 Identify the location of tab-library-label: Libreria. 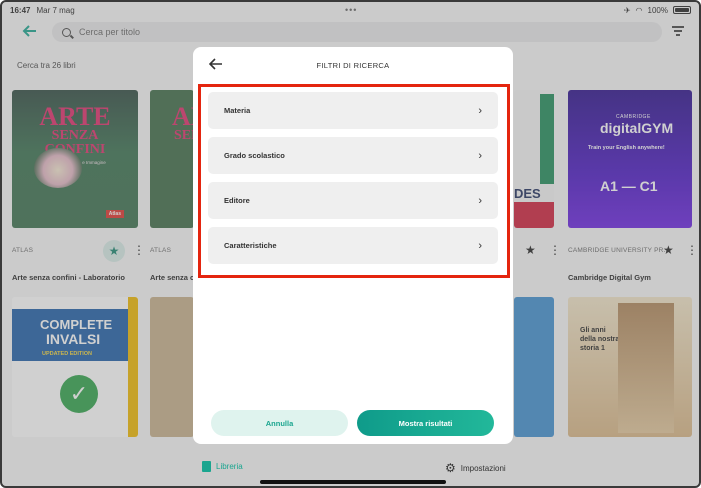
(229, 466).